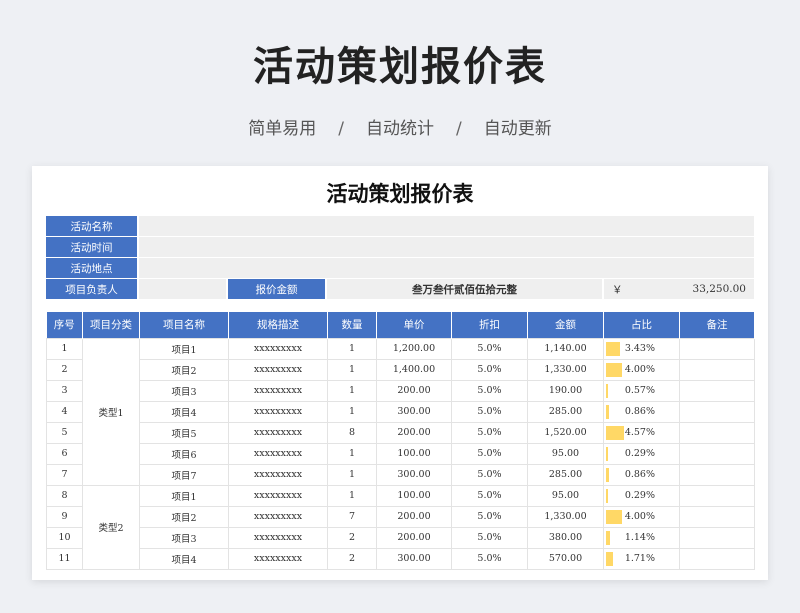  Describe the element at coordinates (565, 348) in the screenshot. I see `item-amount: 1,140.00` at that location.